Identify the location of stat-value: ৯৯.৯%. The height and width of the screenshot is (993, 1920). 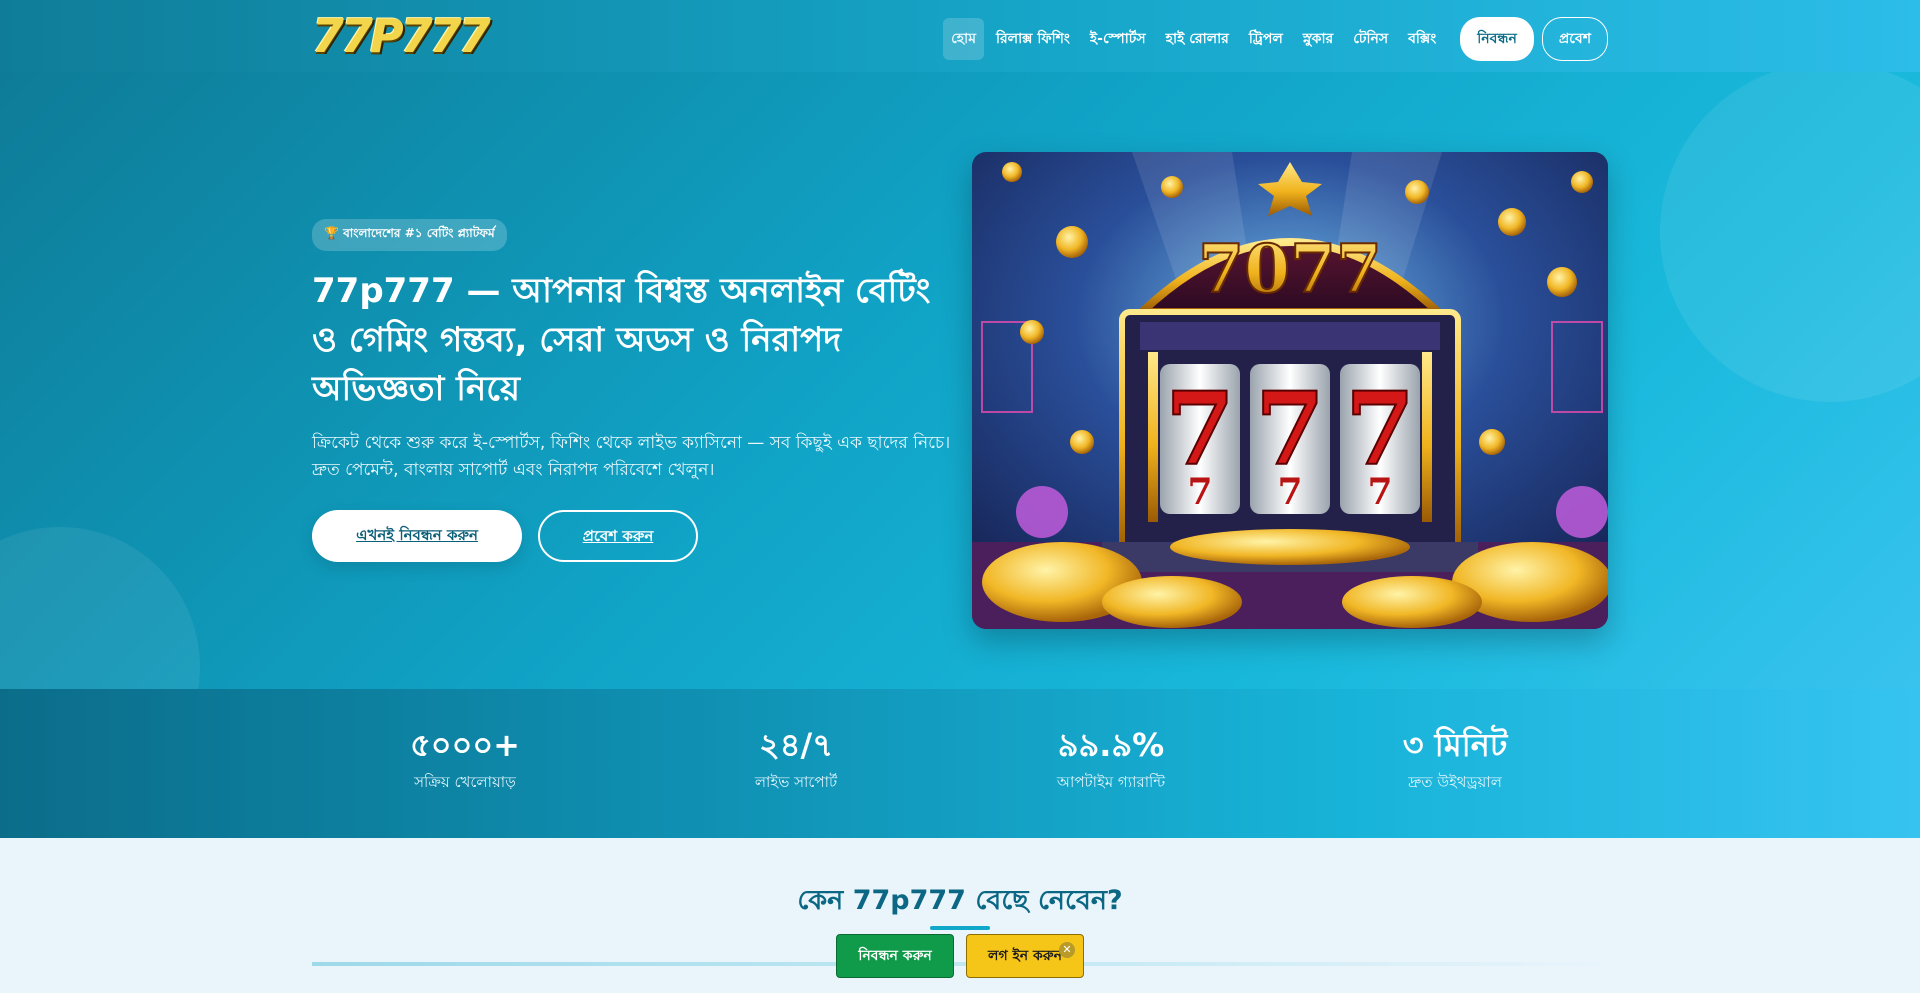
(1111, 745).